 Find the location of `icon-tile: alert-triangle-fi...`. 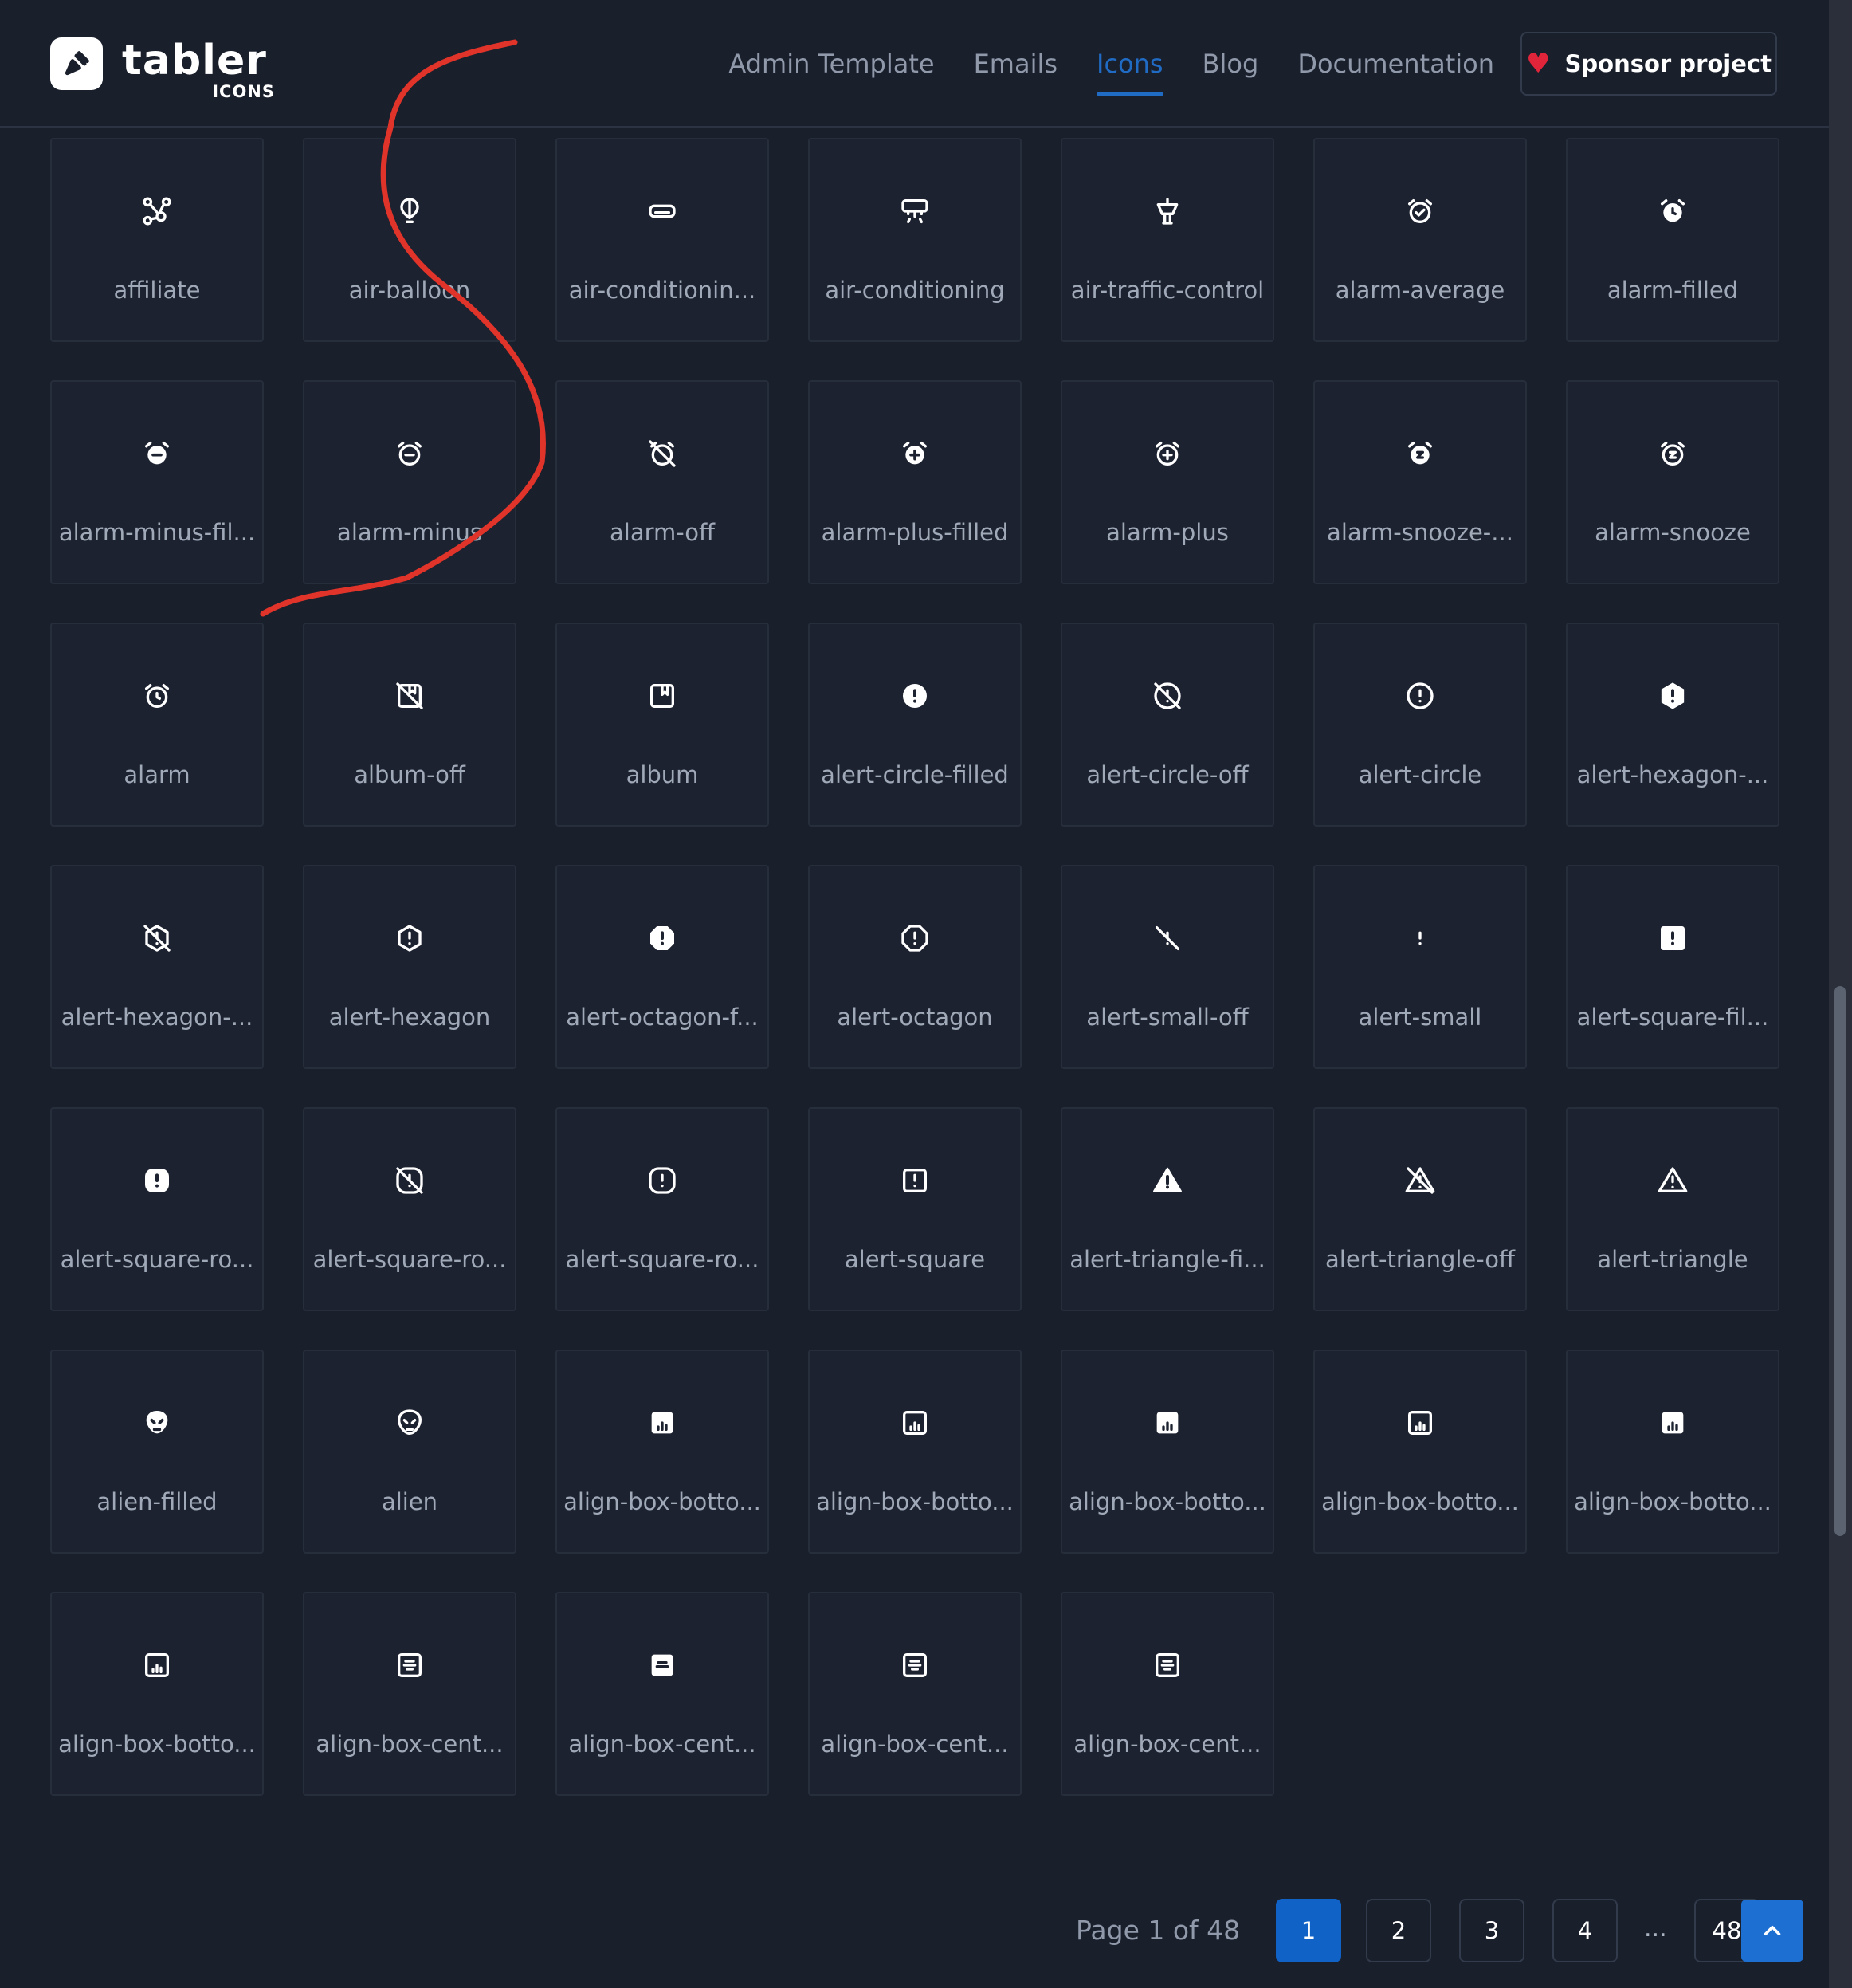

icon-tile: alert-triangle-fi... is located at coordinates (1167, 1209).